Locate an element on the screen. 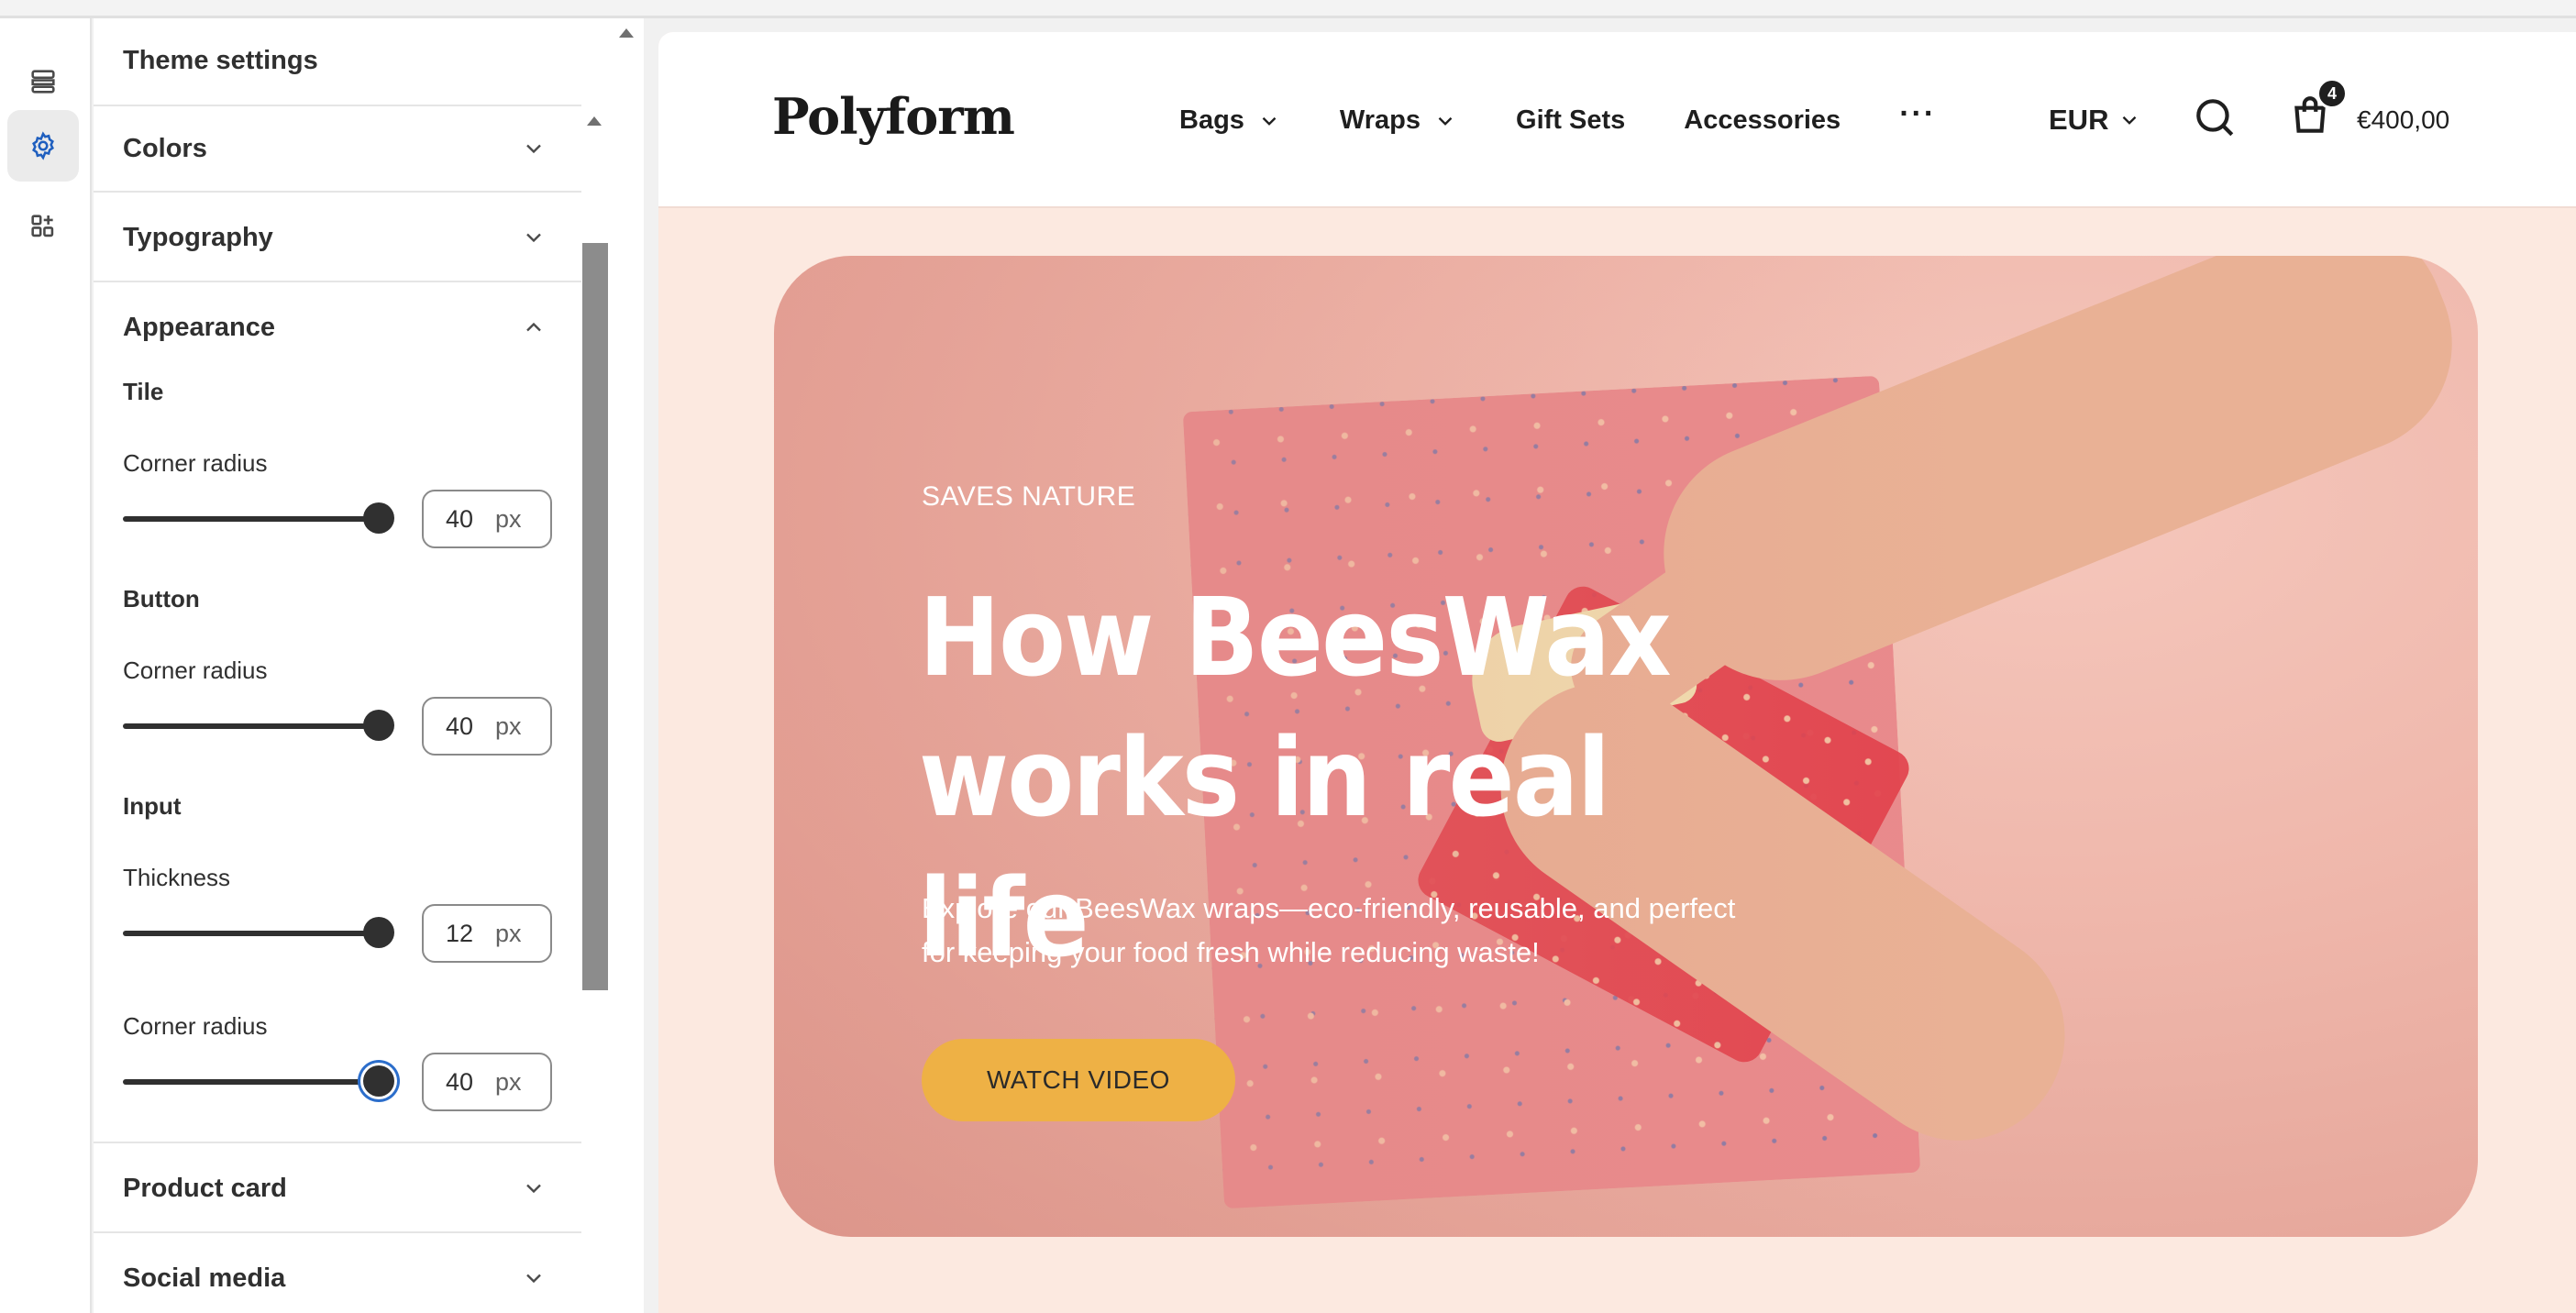 Image resolution: width=2576 pixels, height=1313 pixels. theme-settings-button is located at coordinates (43, 146).